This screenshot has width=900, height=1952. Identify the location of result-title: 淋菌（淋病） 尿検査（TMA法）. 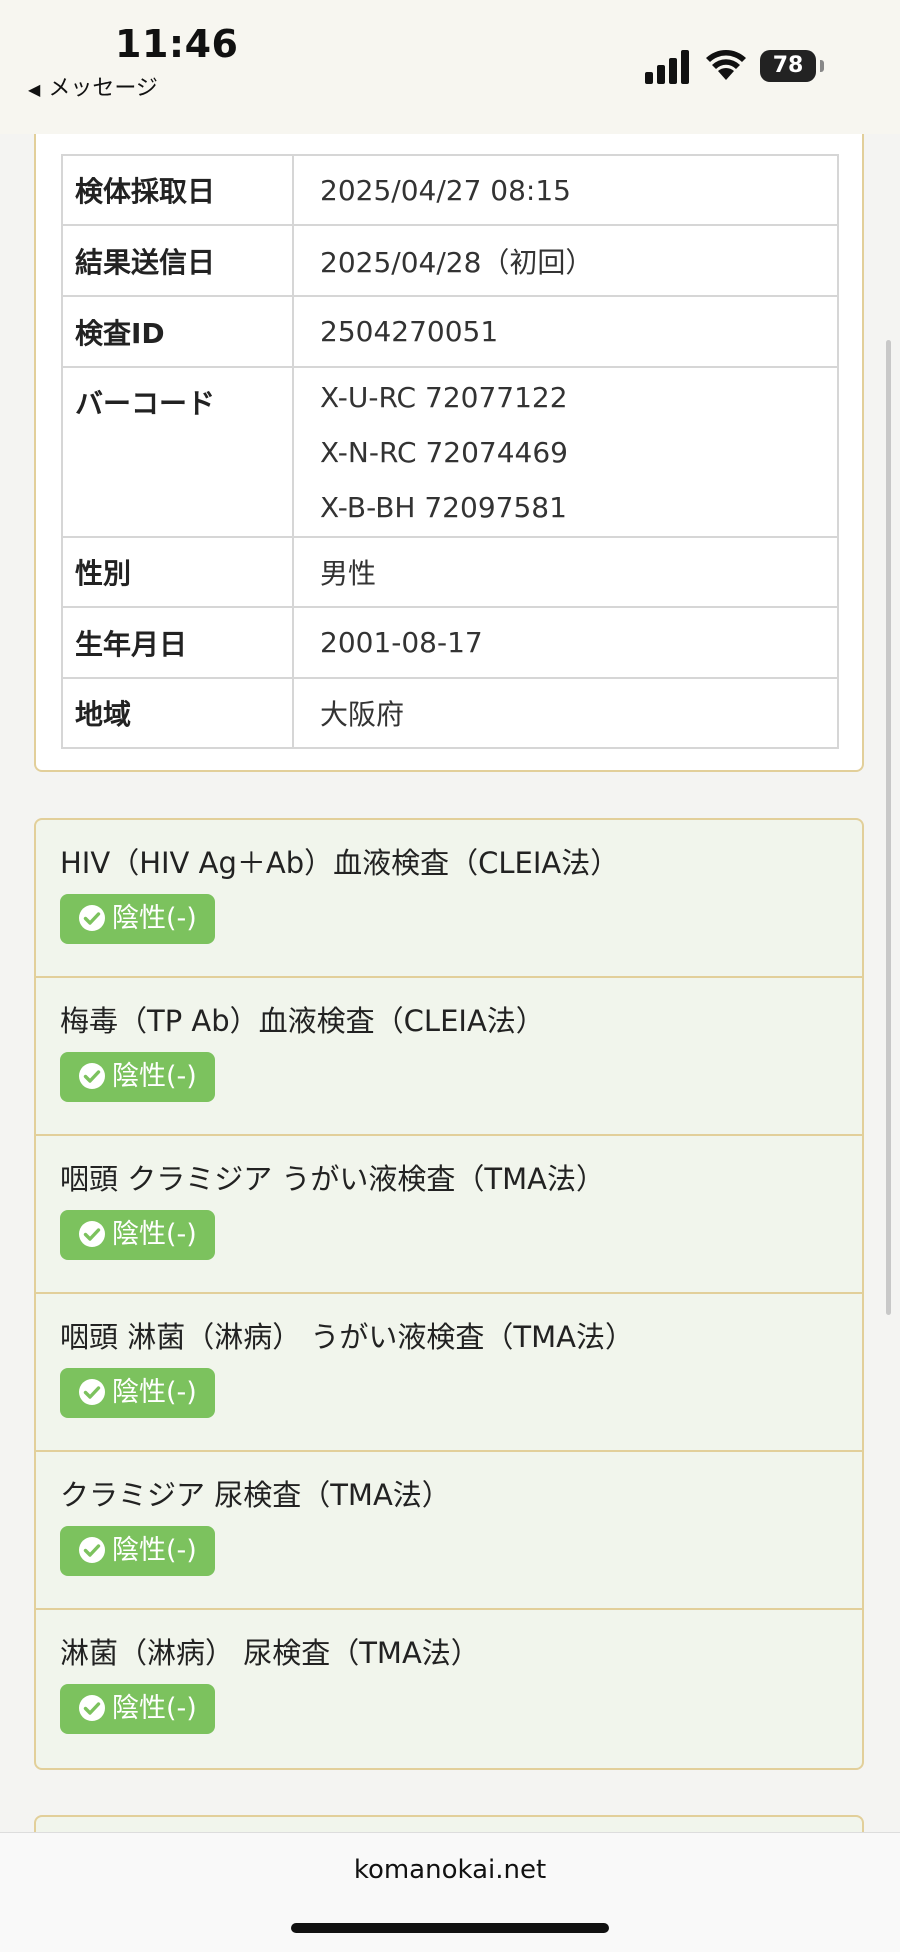
(270, 1653).